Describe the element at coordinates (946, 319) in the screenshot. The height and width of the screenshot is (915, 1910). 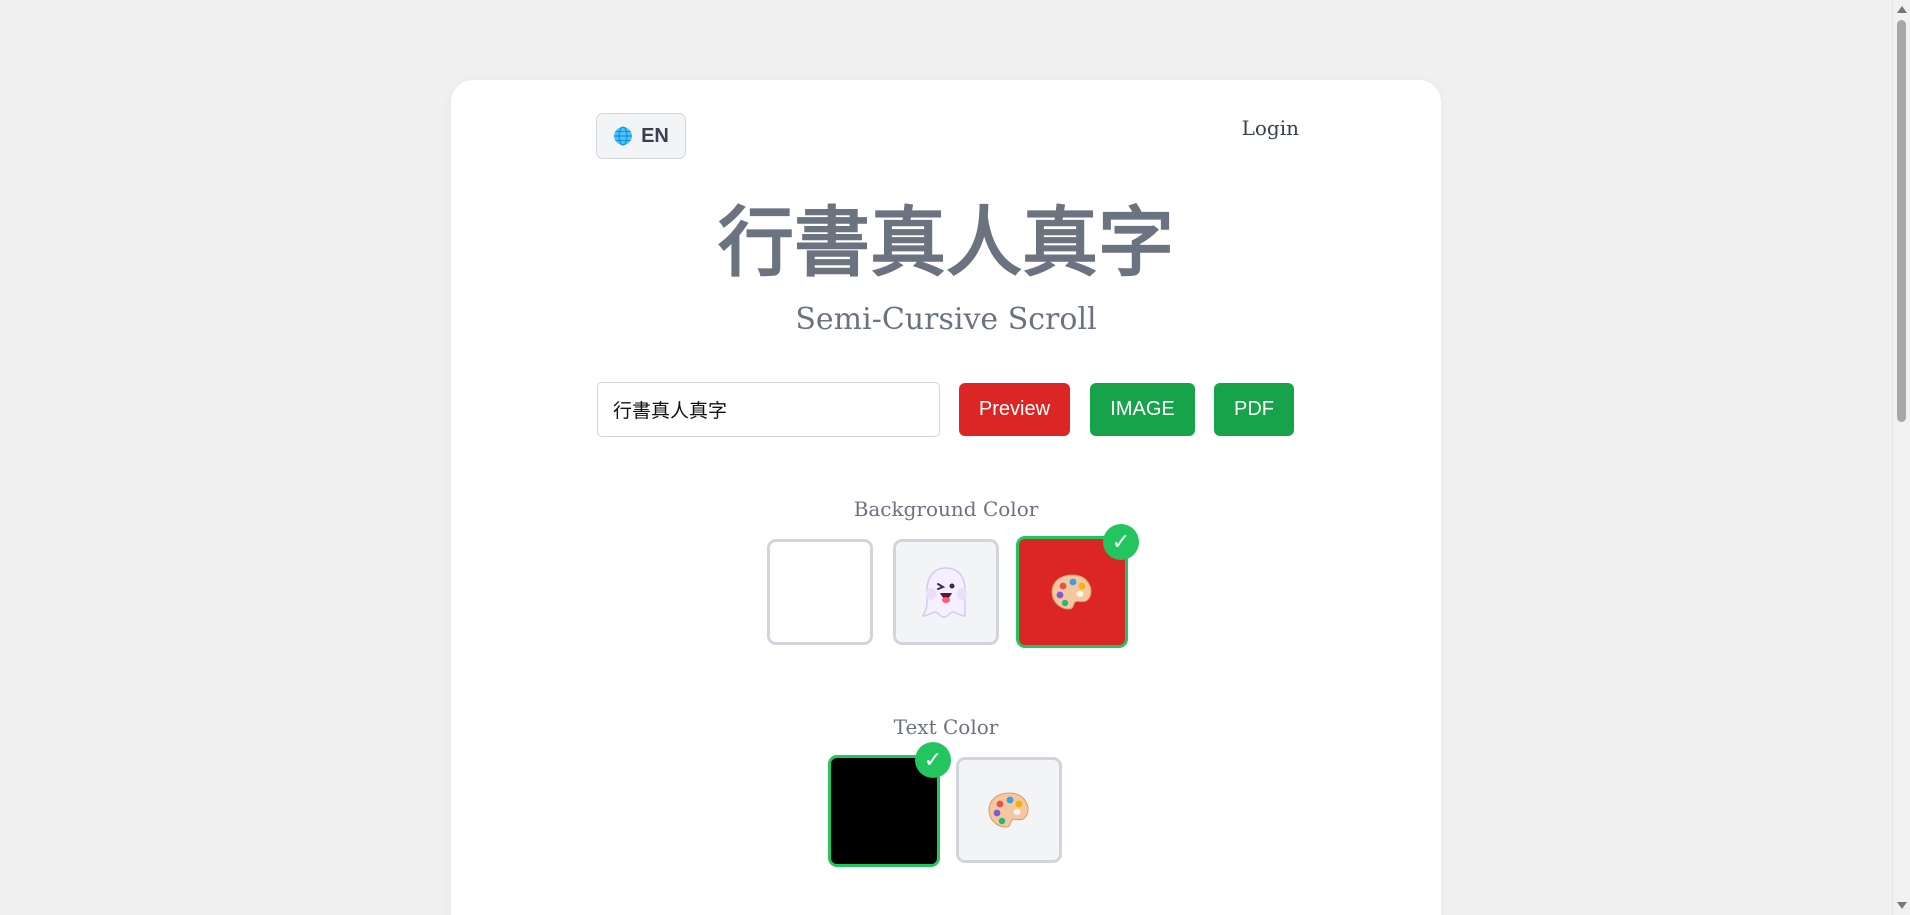
I see `page-subtitle: Semi-Cursive Scroll` at that location.